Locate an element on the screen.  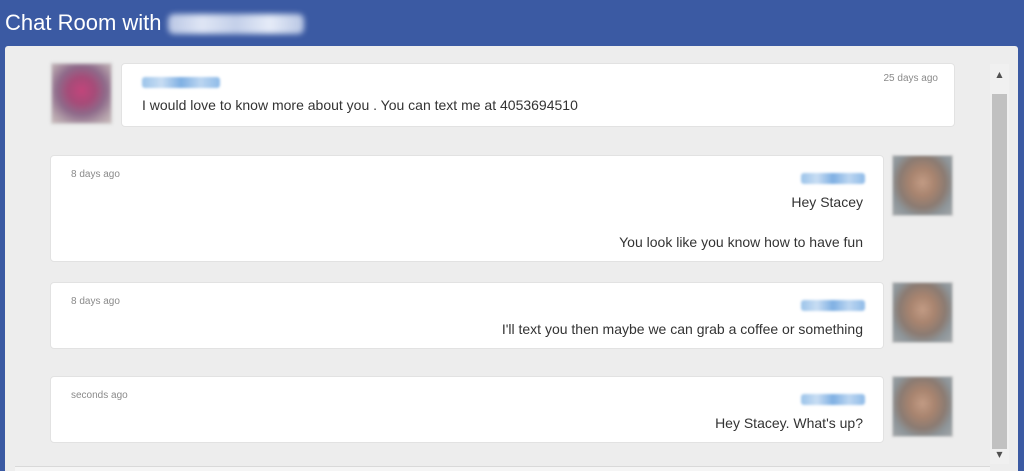
scrollbar-thumb is located at coordinates (999, 271).